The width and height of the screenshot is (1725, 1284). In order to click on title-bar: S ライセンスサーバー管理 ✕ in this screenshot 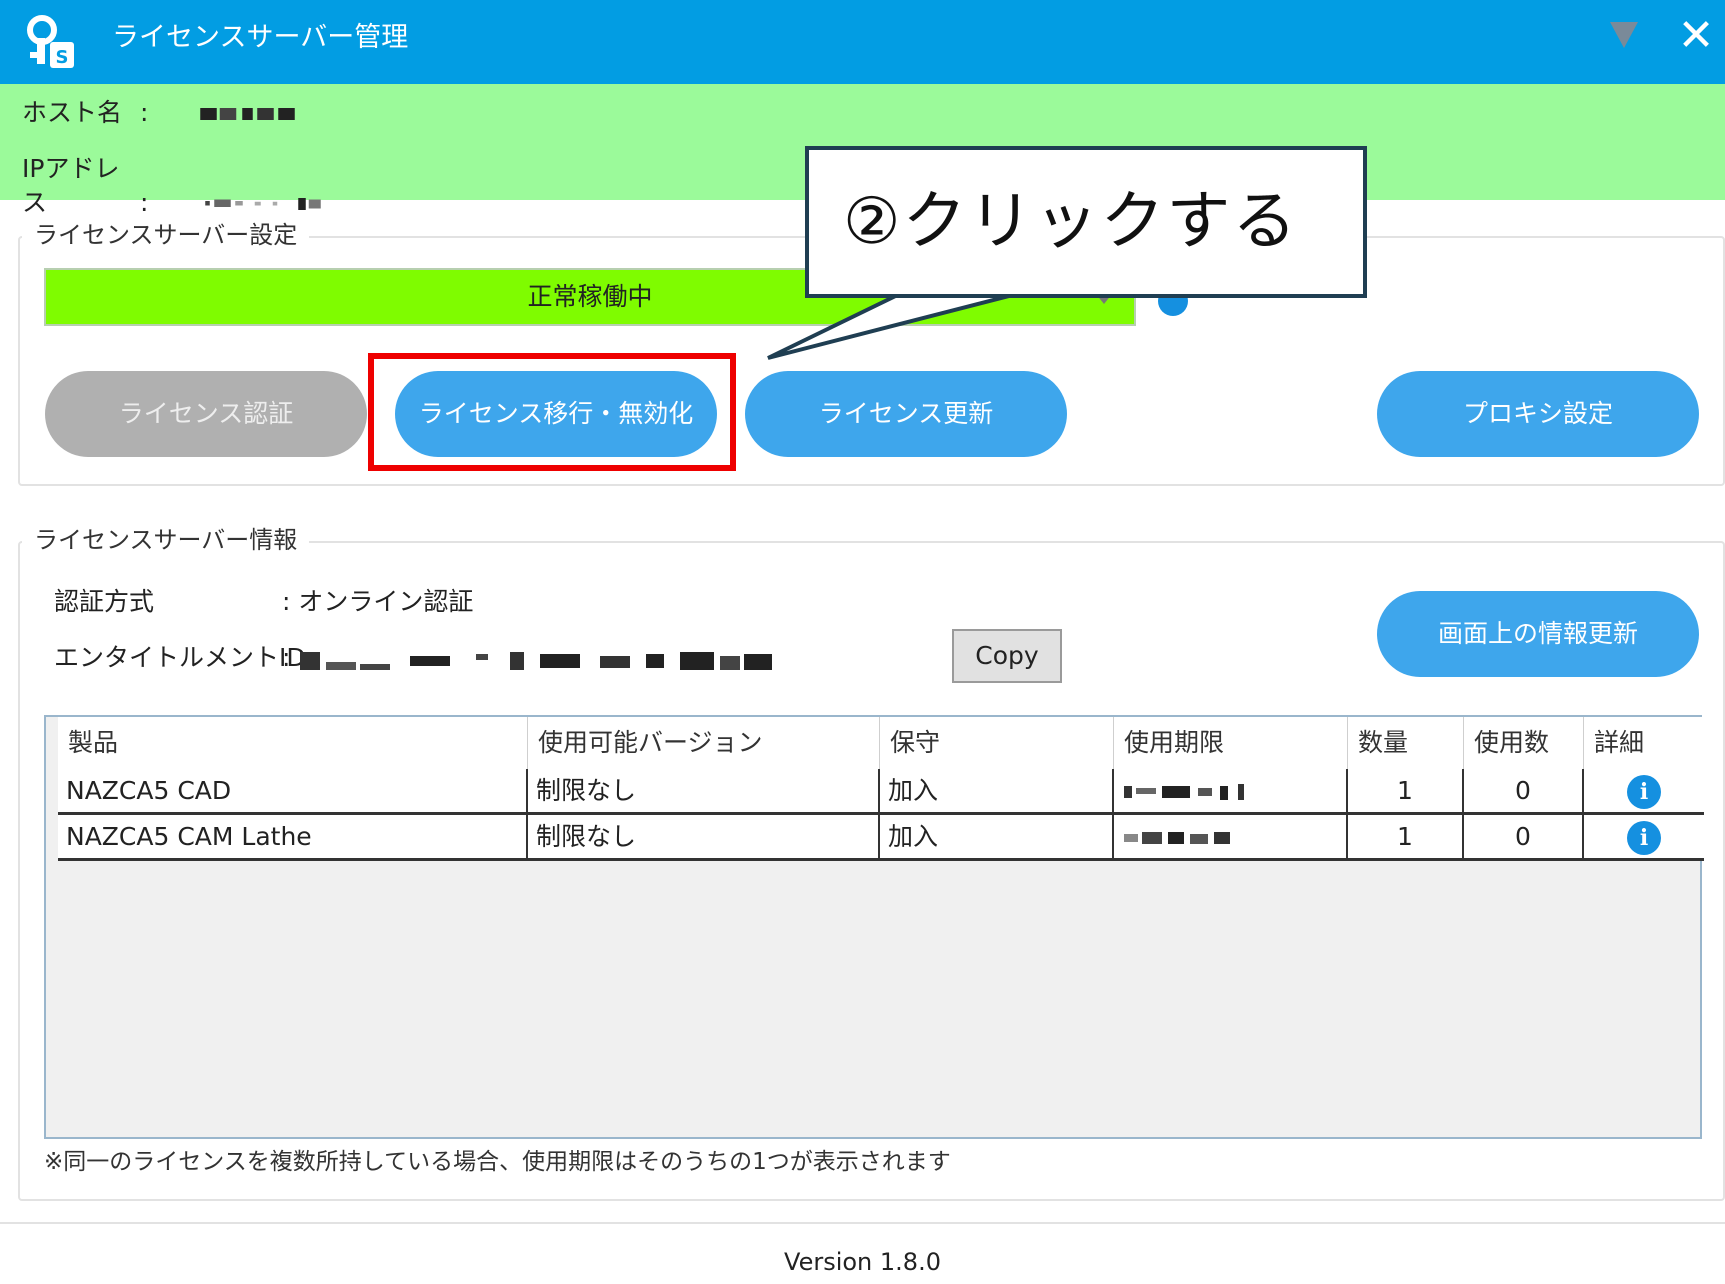, I will do `click(862, 42)`.